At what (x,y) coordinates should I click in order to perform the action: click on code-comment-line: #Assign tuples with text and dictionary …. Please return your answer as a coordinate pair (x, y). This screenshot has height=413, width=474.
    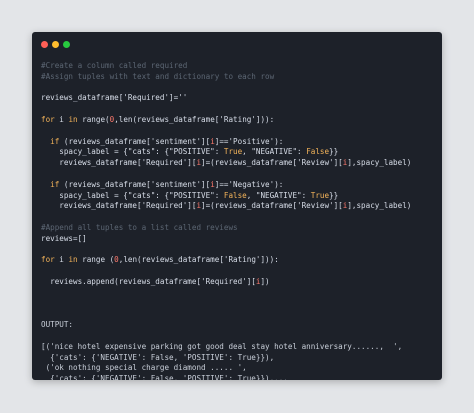
    Looking at the image, I should click on (158, 76).